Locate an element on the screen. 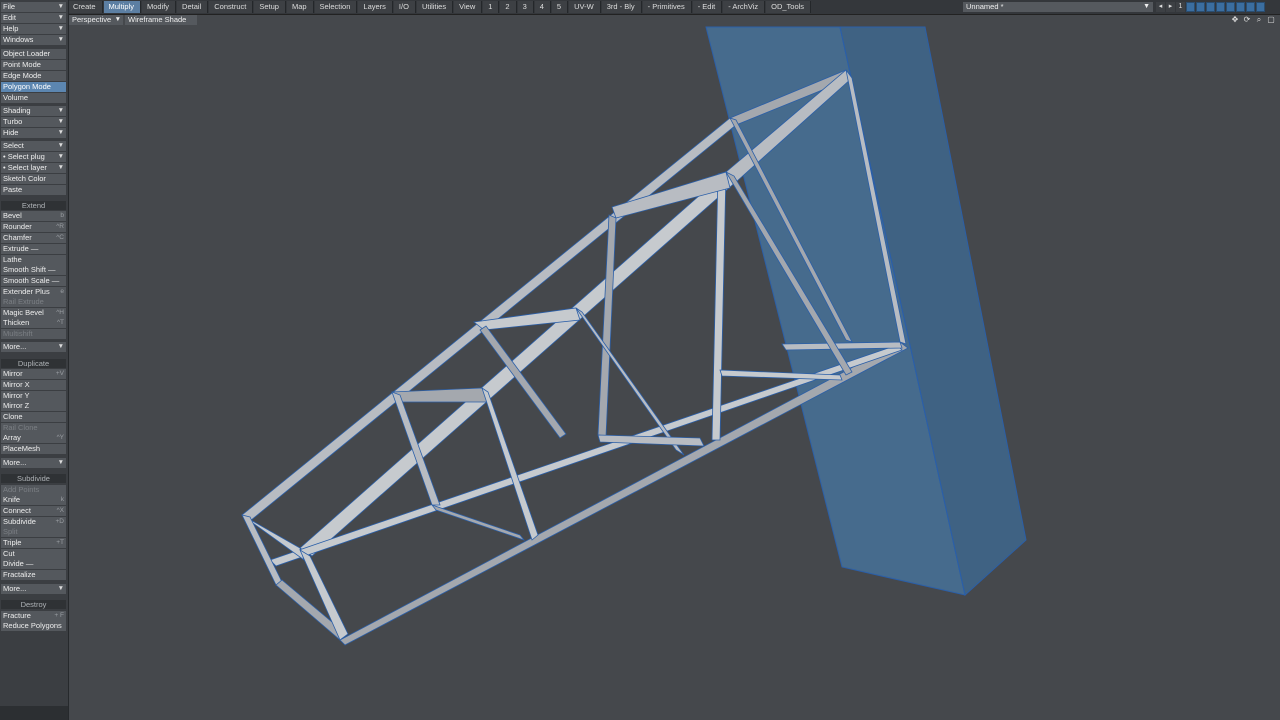 Image resolution: width=1280 pixels, height=720 pixels. placemesh-button: PlaceMesh is located at coordinates (33, 449).